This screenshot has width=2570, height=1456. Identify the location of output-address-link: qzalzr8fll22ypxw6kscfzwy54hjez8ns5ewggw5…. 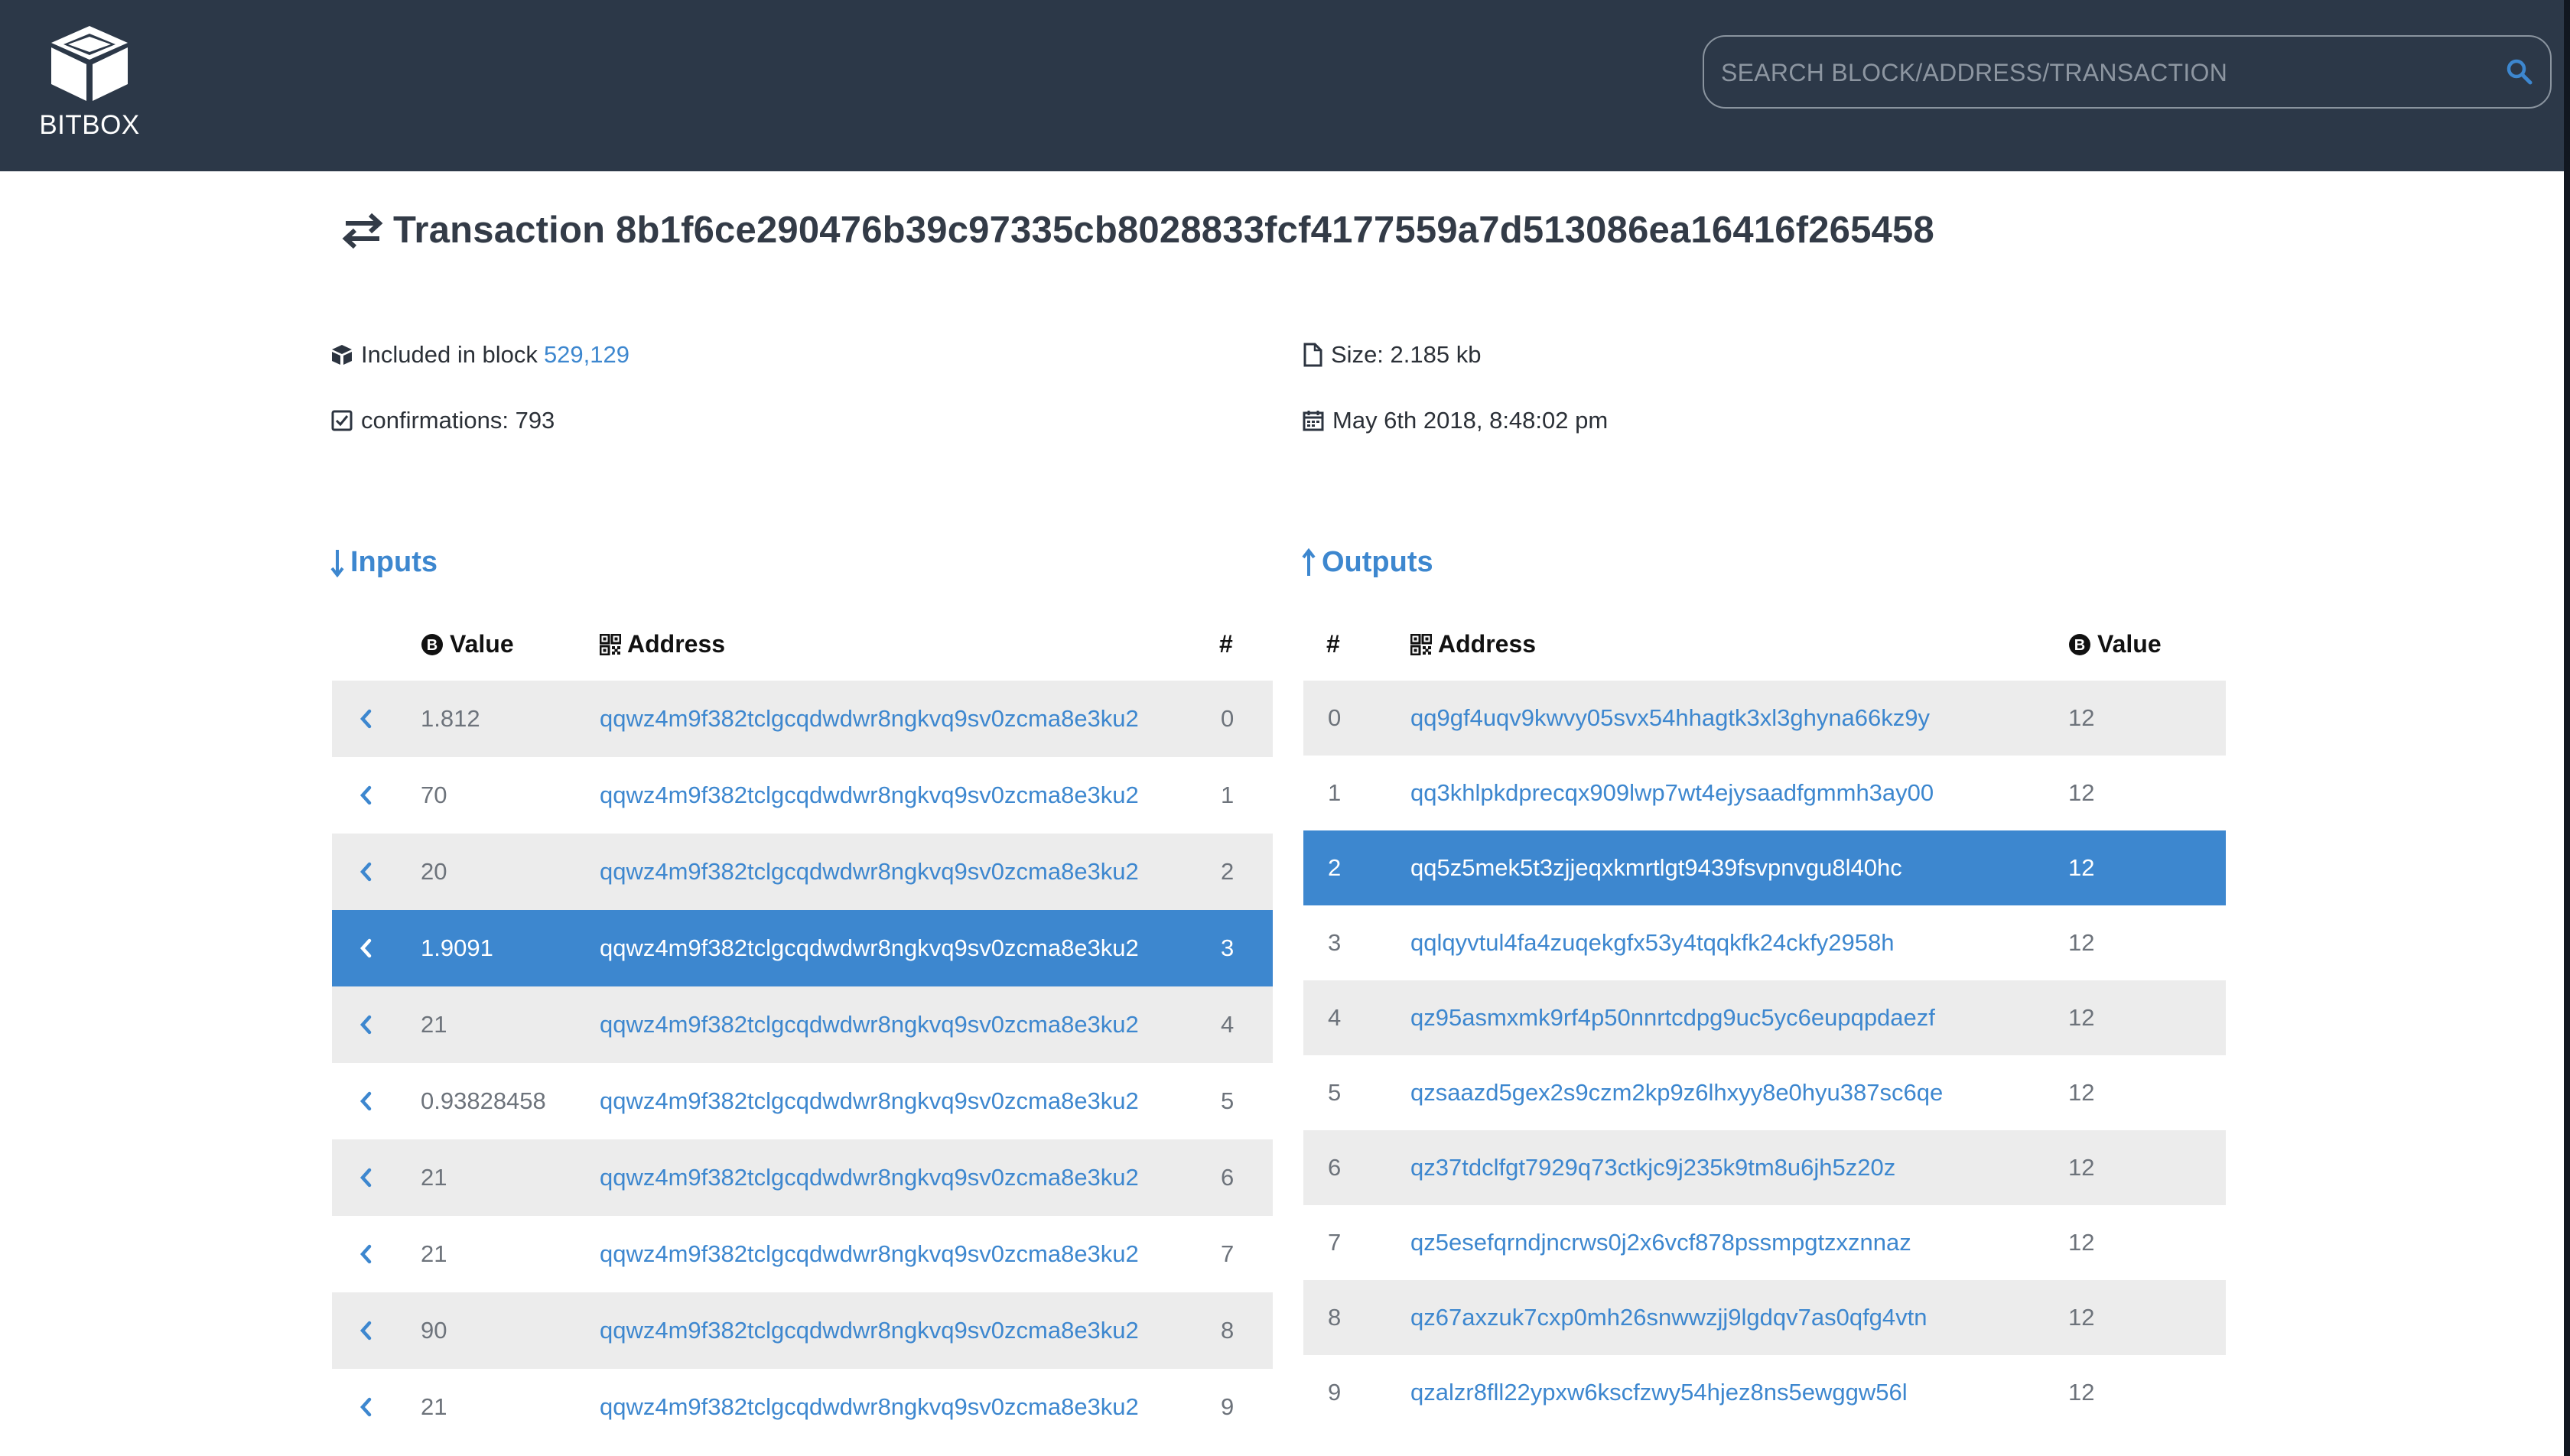
(1659, 1392).